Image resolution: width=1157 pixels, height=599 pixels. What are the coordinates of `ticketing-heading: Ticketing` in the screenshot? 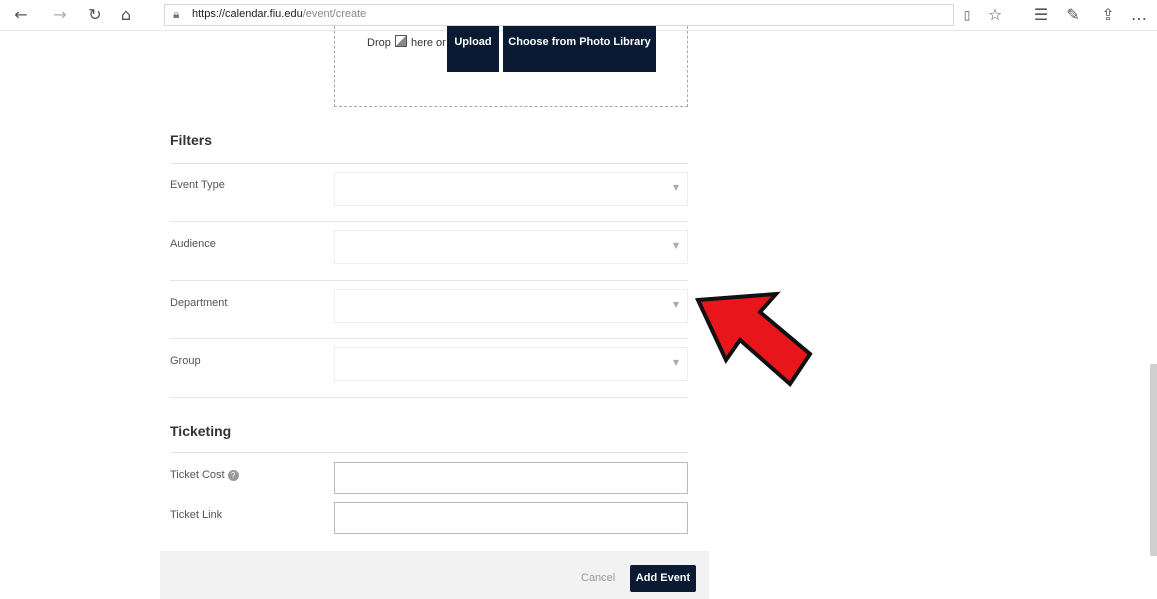 It's located at (201, 431).